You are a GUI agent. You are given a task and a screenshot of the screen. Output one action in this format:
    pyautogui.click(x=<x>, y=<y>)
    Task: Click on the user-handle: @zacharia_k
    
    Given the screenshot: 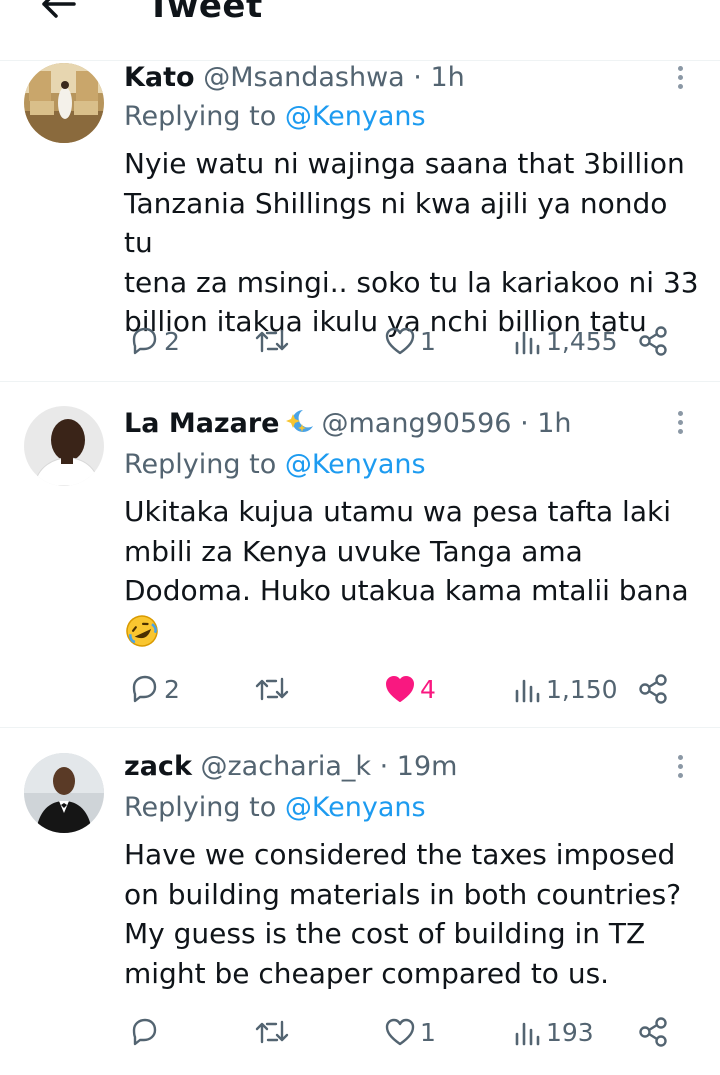 What is the action you would take?
    pyautogui.click(x=286, y=766)
    